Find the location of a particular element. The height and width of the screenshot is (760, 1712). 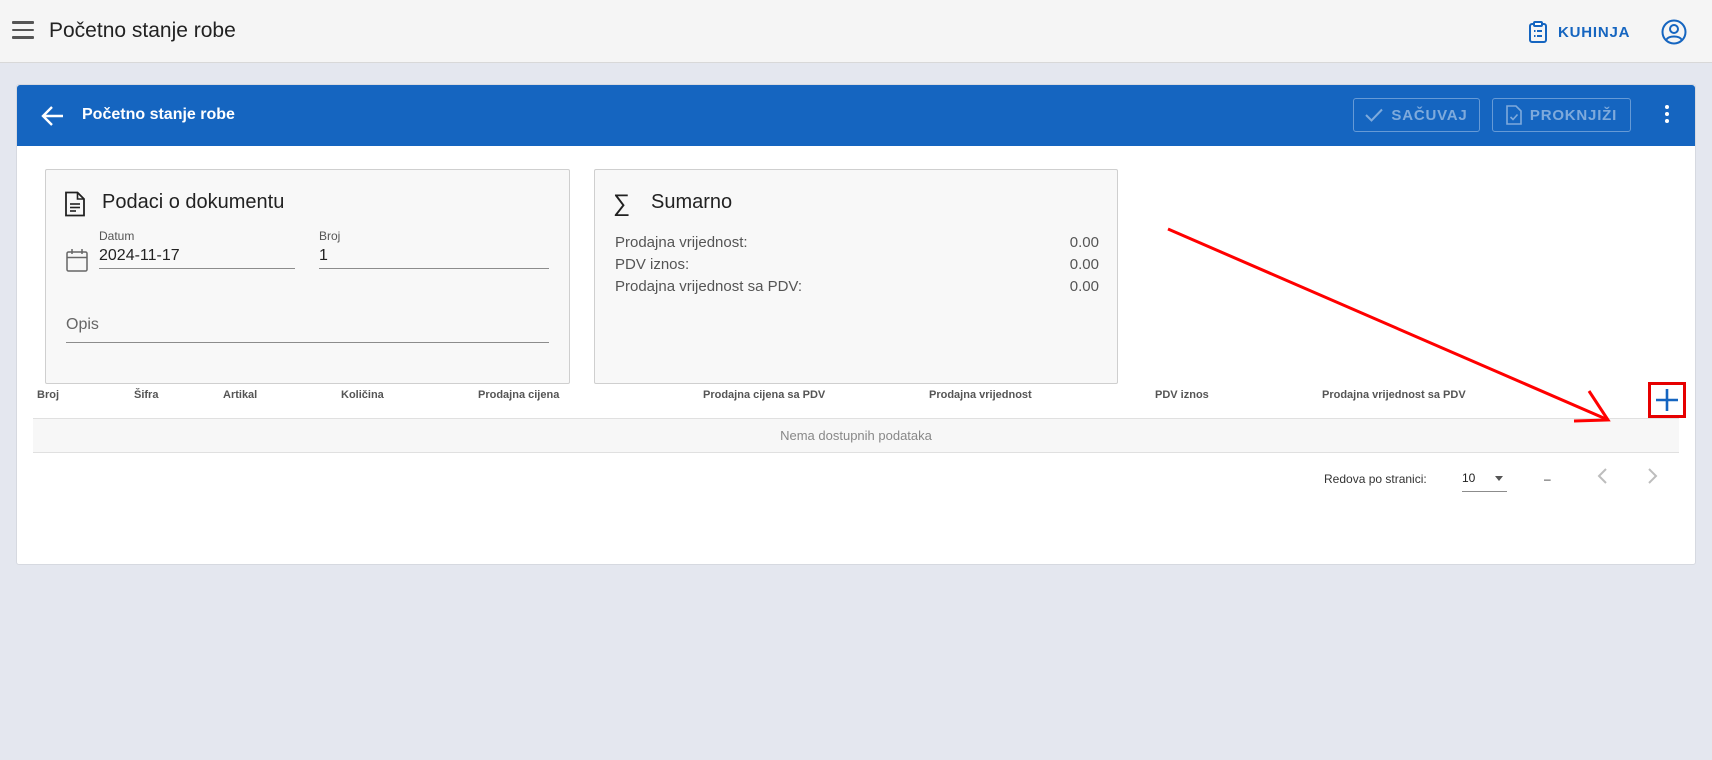

page-range: – is located at coordinates (1547, 479).